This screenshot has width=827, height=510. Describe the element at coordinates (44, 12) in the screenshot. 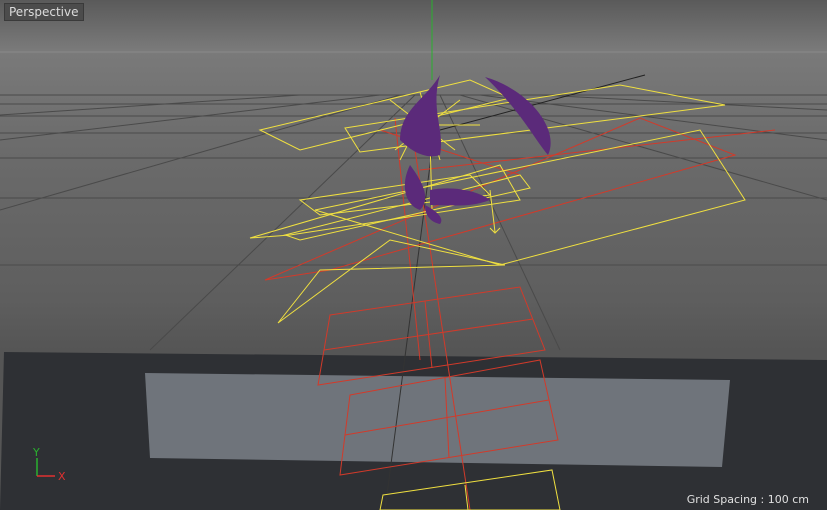

I see `viewport-label: Perspective` at that location.